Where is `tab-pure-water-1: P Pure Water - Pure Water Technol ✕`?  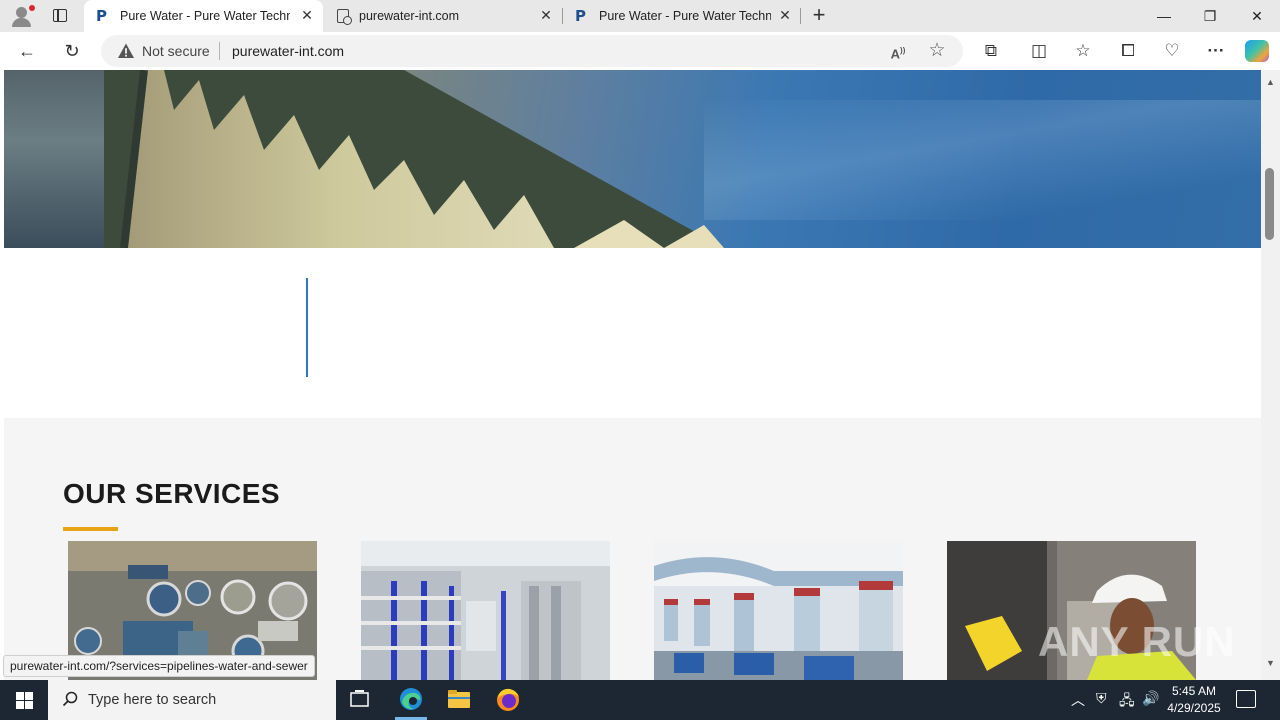
tab-pure-water-1: P Pure Water - Pure Water Technol ✕ is located at coordinates (203, 16).